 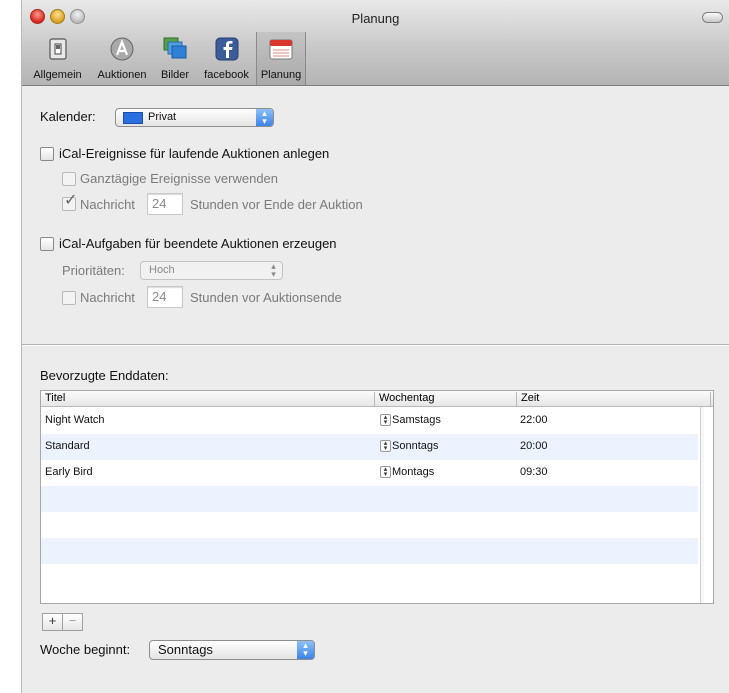 What do you see at coordinates (122, 75) in the screenshot?
I see `tab-auktionen-label: Auktionen` at bounding box center [122, 75].